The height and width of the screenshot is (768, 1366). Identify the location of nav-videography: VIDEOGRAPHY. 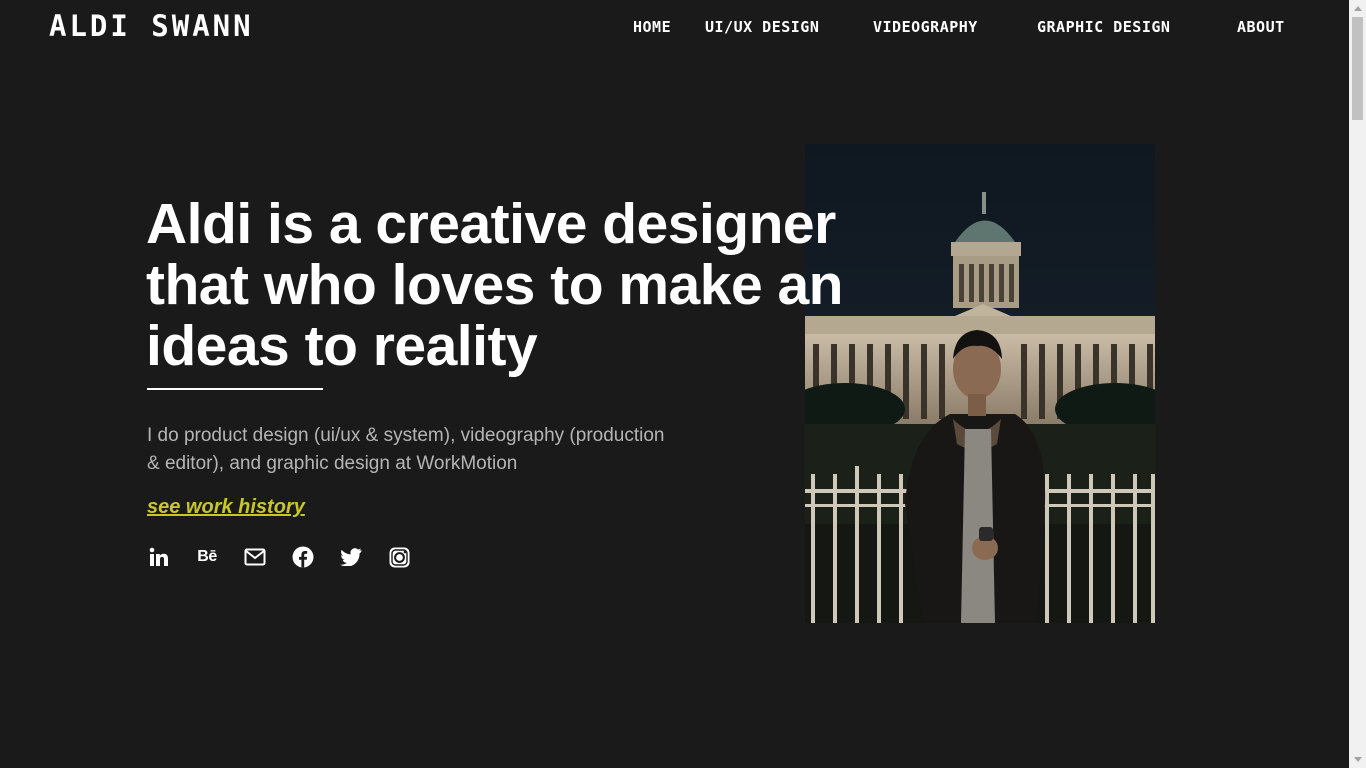
(925, 27).